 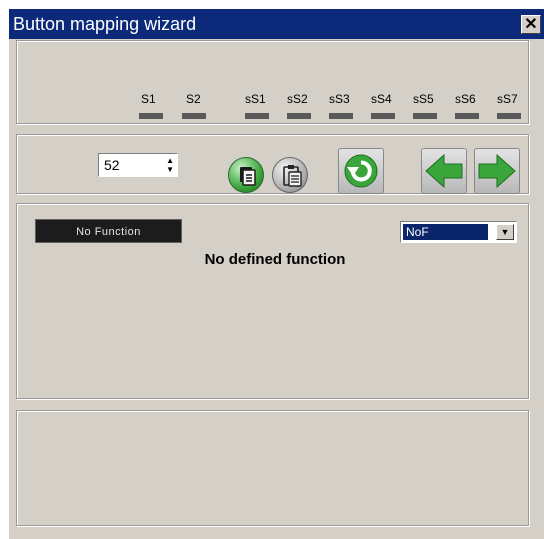 What do you see at coordinates (339, 99) in the screenshot?
I see `switch-label-ss3: sS3` at bounding box center [339, 99].